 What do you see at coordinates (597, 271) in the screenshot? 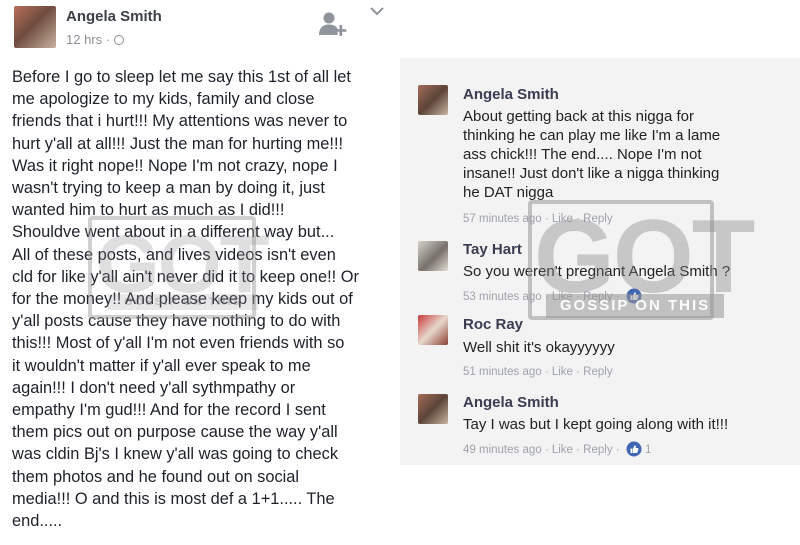
I see `comment-text: So you weren't pregnant Angela Smith ?` at bounding box center [597, 271].